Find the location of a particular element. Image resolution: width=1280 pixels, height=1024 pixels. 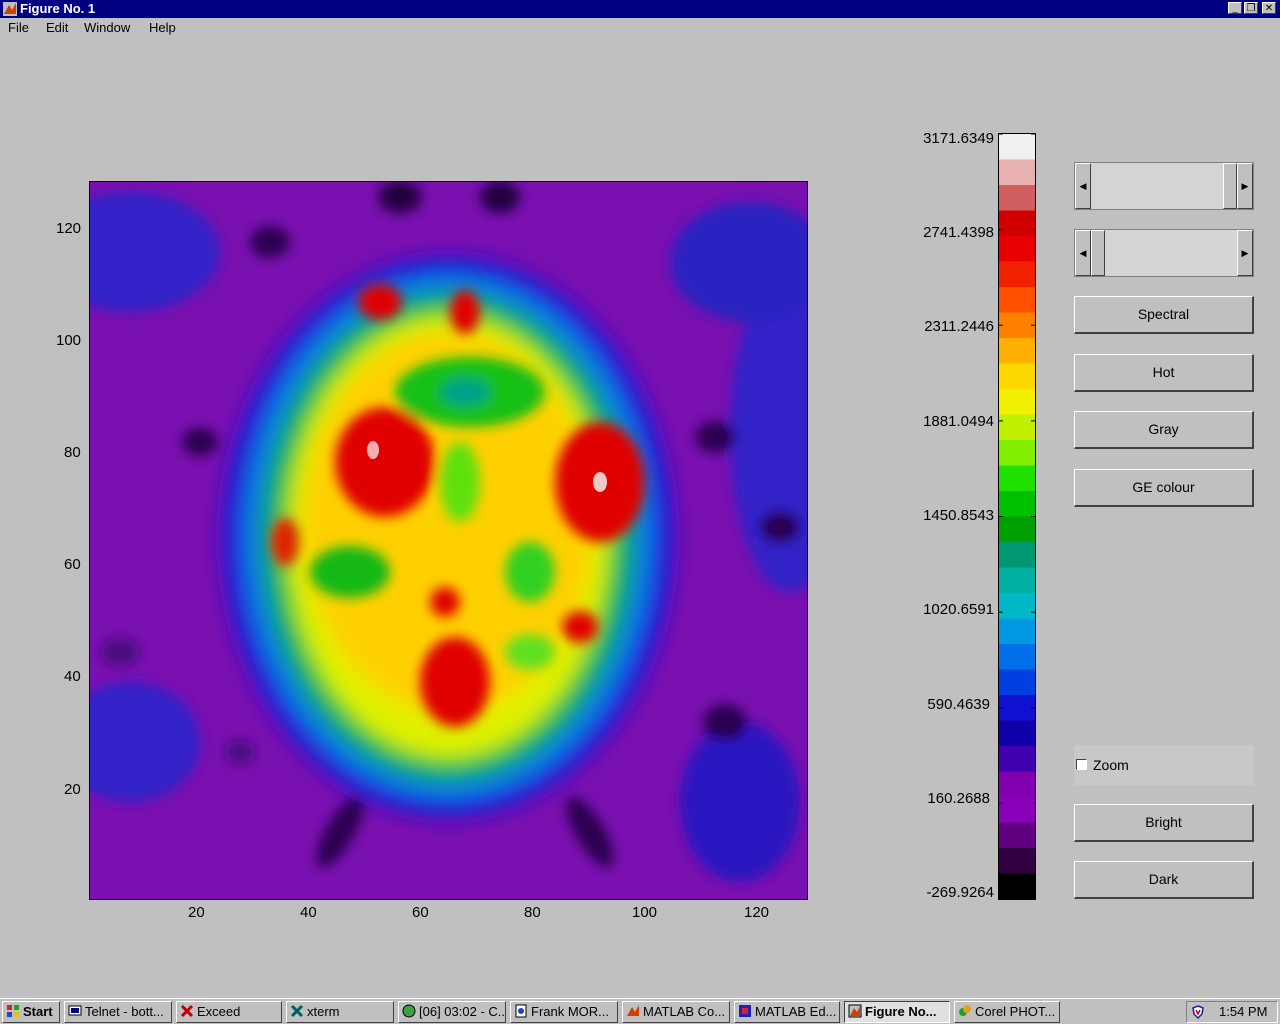

colorbar-tick-label: 2311.2446 is located at coordinates (959, 326).